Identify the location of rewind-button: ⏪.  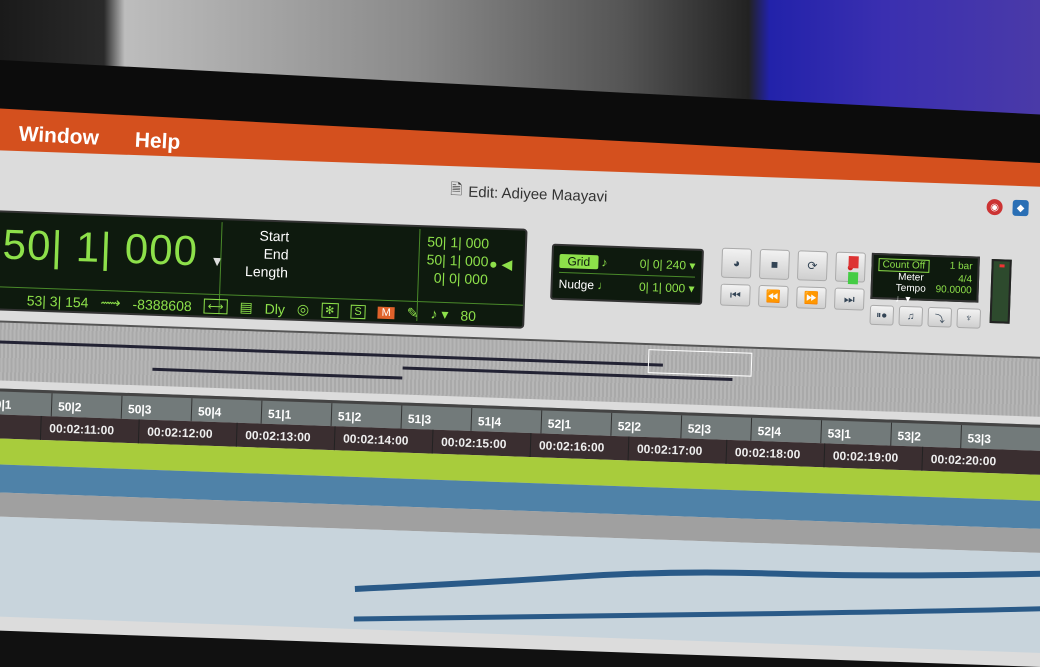
(773, 296).